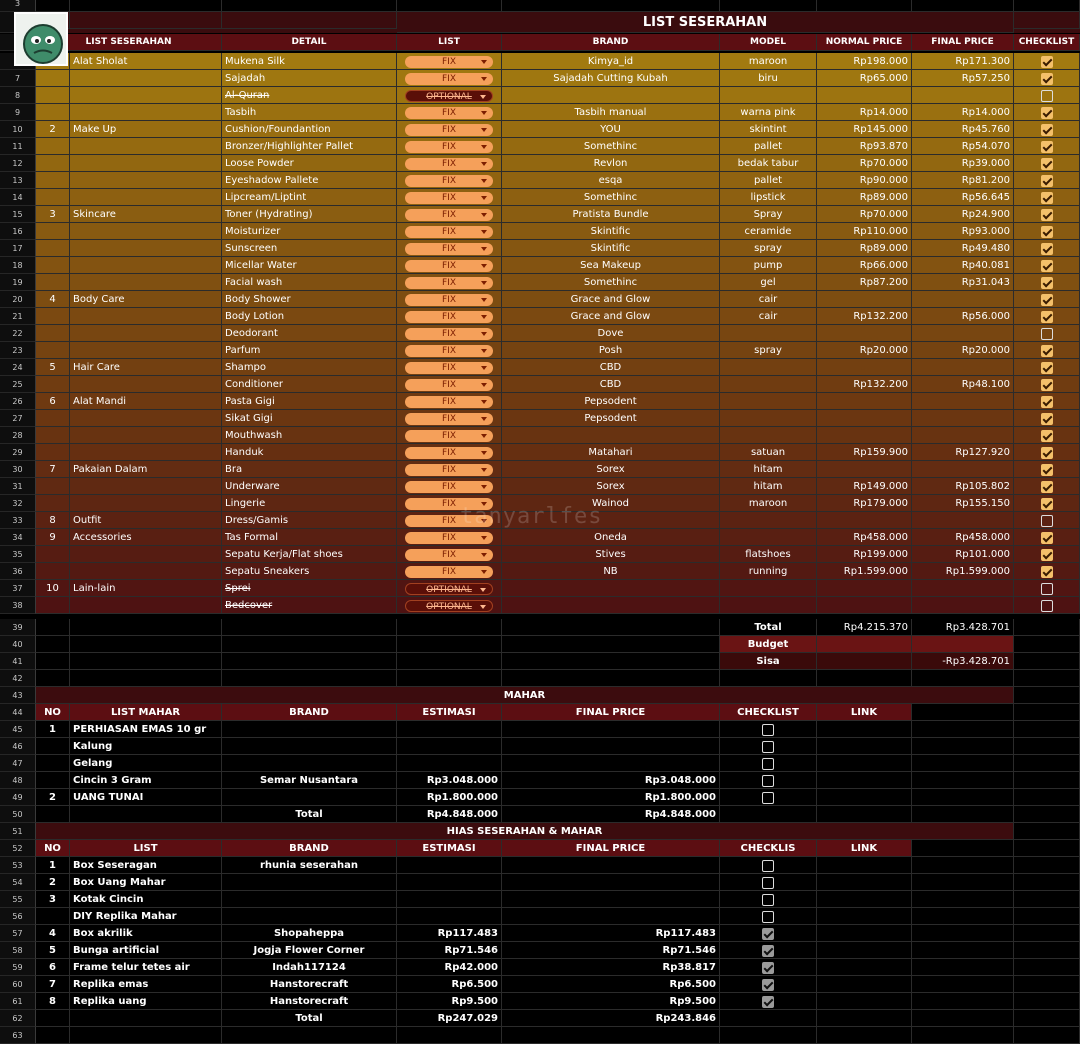 The width and height of the screenshot is (1080, 1044). Describe the element at coordinates (309, 231) in the screenshot. I see `detail-cell: Moisturizer` at that location.